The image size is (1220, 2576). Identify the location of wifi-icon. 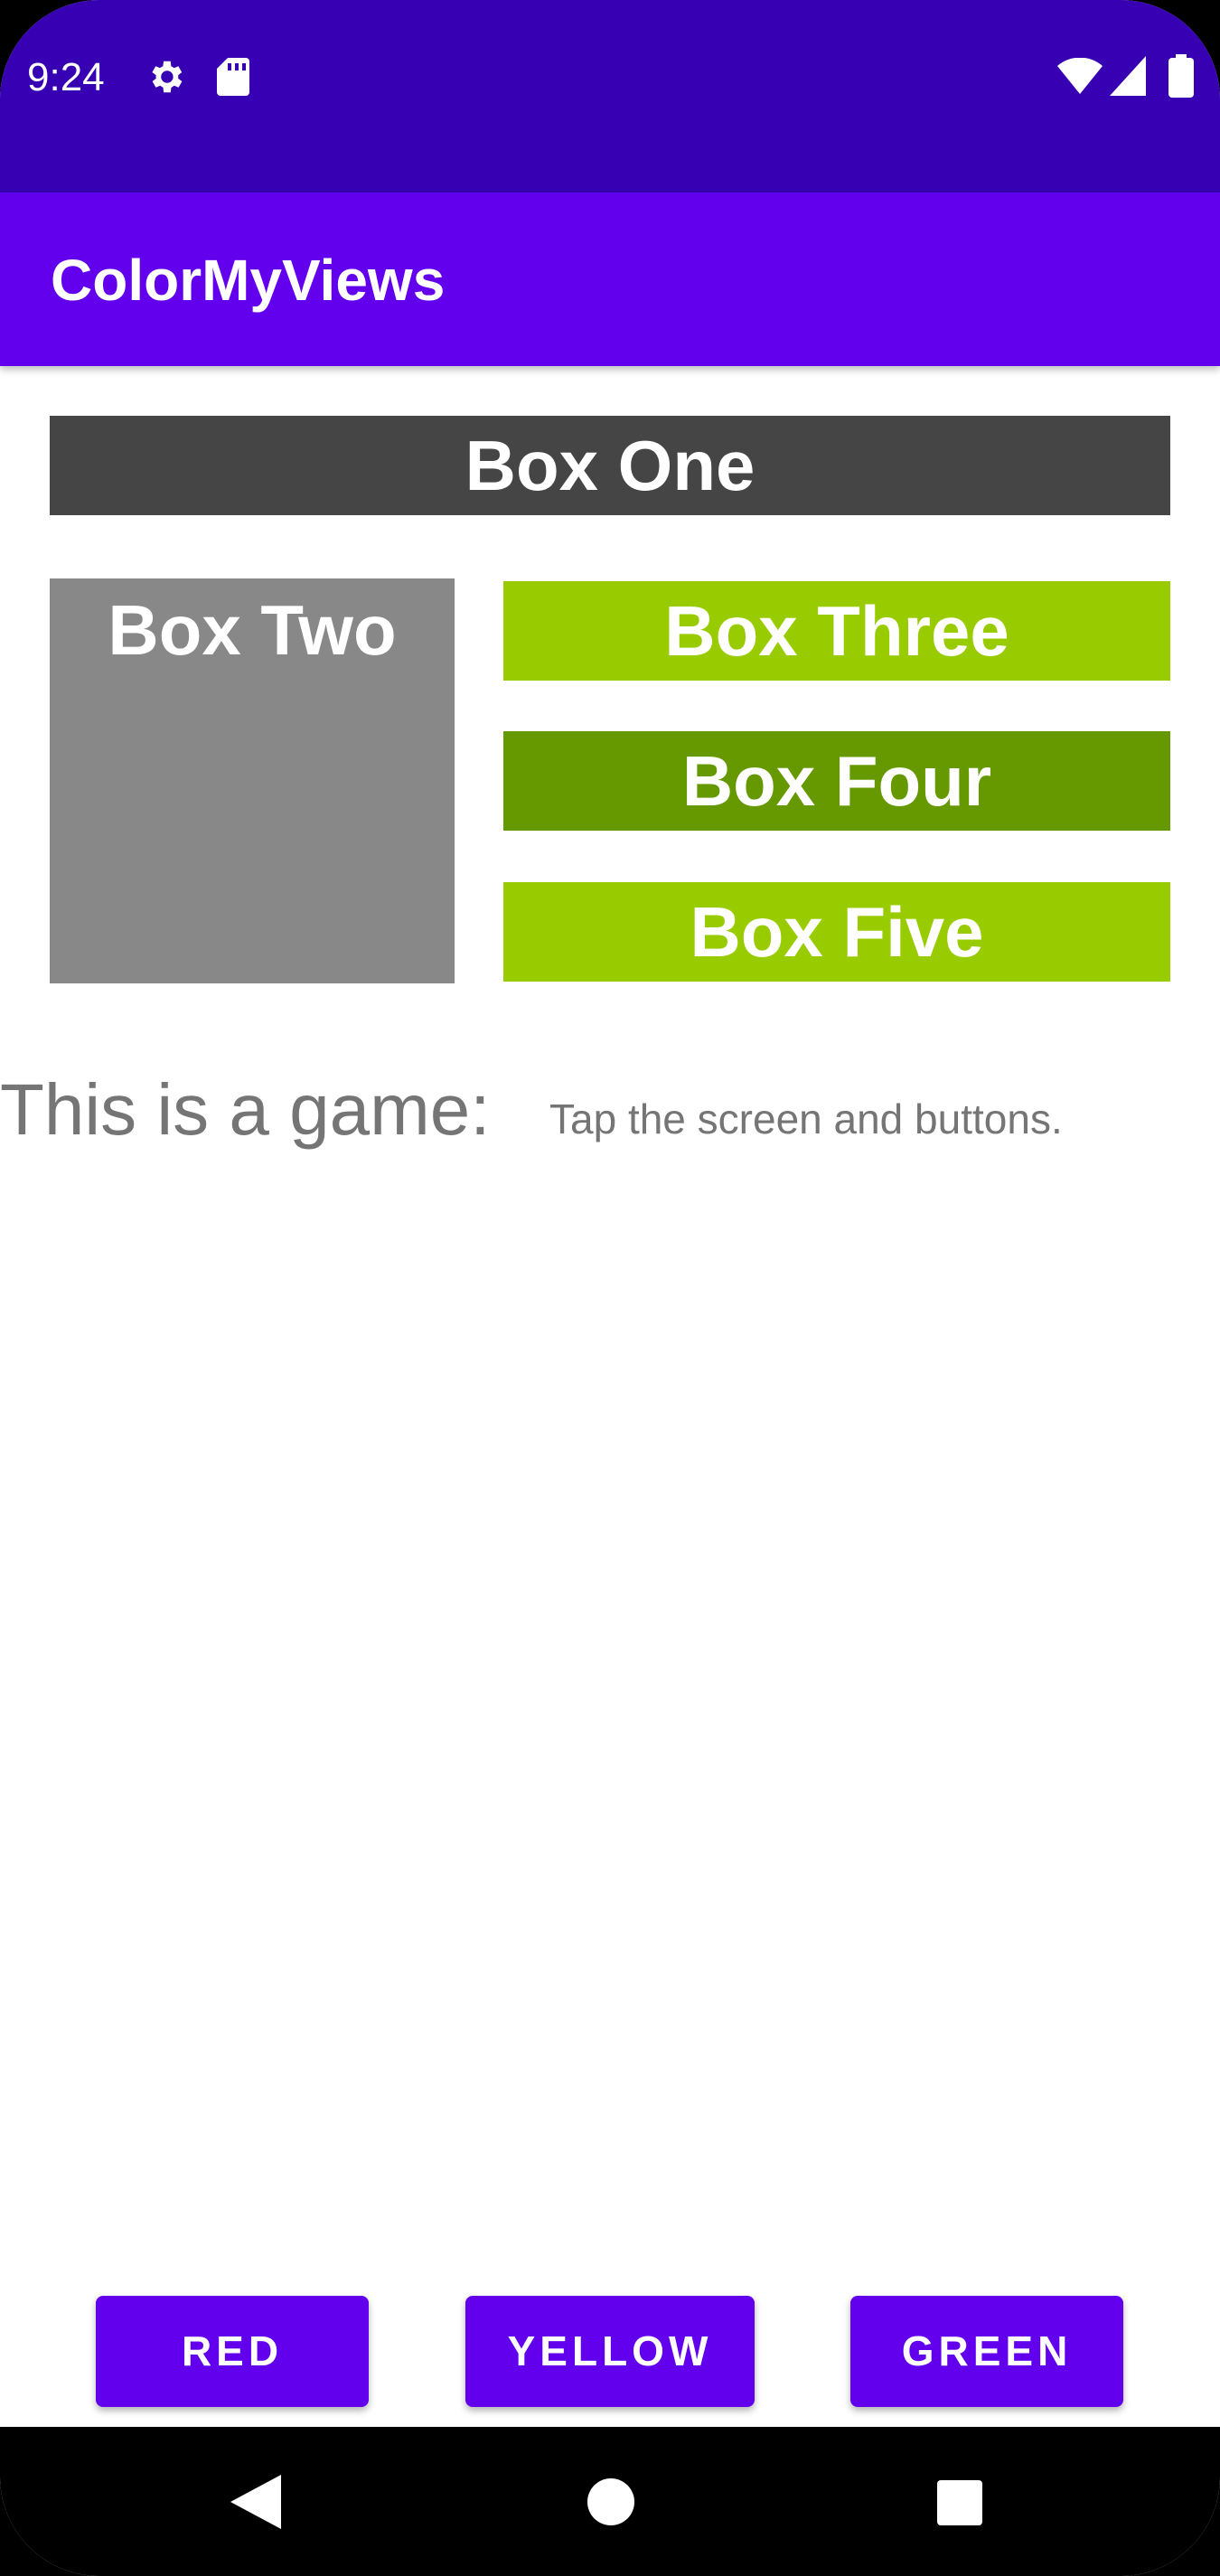
(1080, 76).